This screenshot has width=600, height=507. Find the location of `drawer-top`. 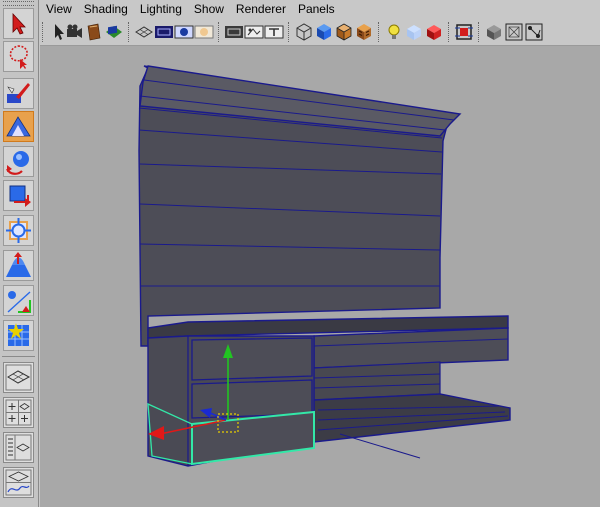

drawer-top is located at coordinates (252, 359).